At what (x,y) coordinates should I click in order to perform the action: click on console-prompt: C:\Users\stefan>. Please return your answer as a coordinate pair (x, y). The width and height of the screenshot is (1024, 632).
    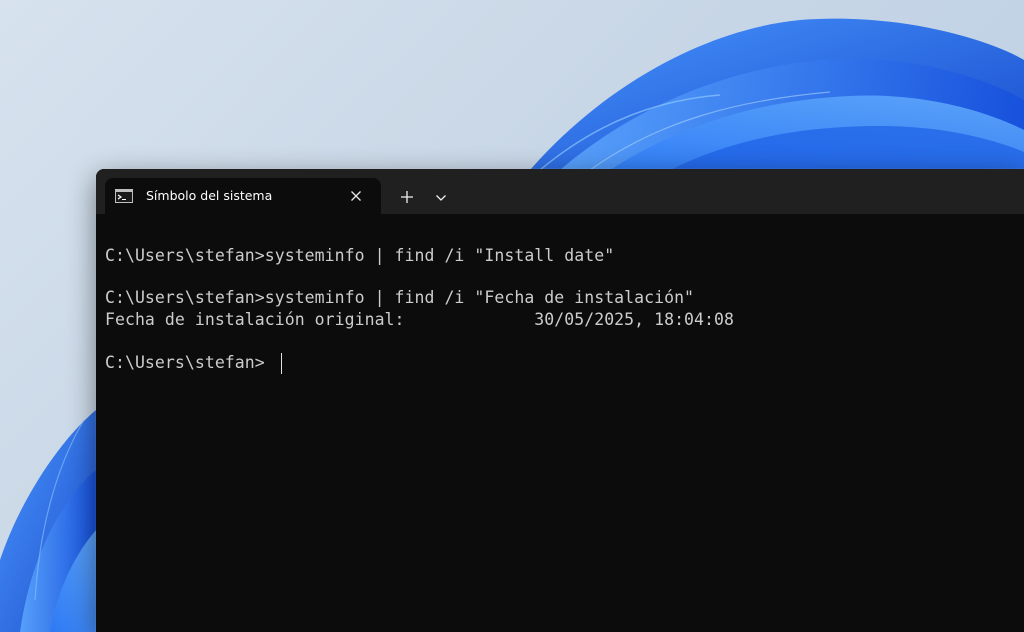
    Looking at the image, I should click on (185, 362).